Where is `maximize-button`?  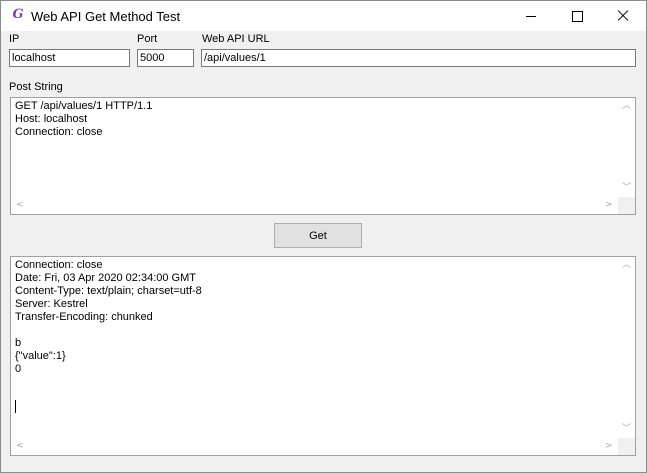 maximize-button is located at coordinates (577, 16).